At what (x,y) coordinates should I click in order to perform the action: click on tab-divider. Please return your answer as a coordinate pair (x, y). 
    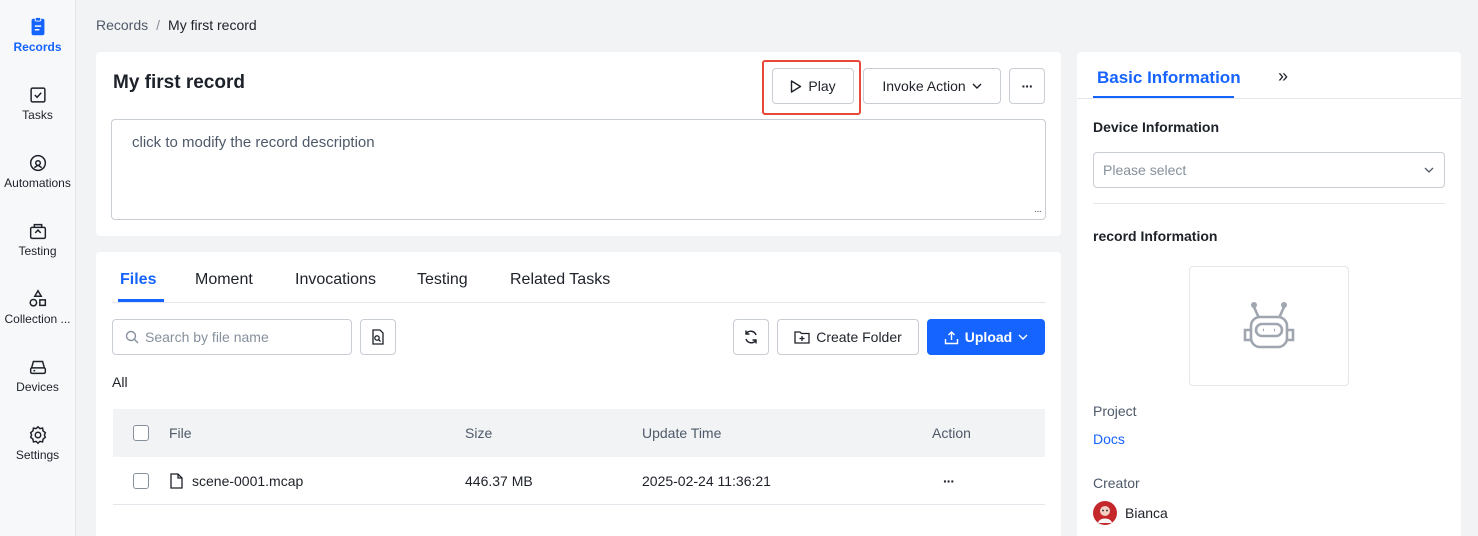
    Looking at the image, I should click on (1269, 98).